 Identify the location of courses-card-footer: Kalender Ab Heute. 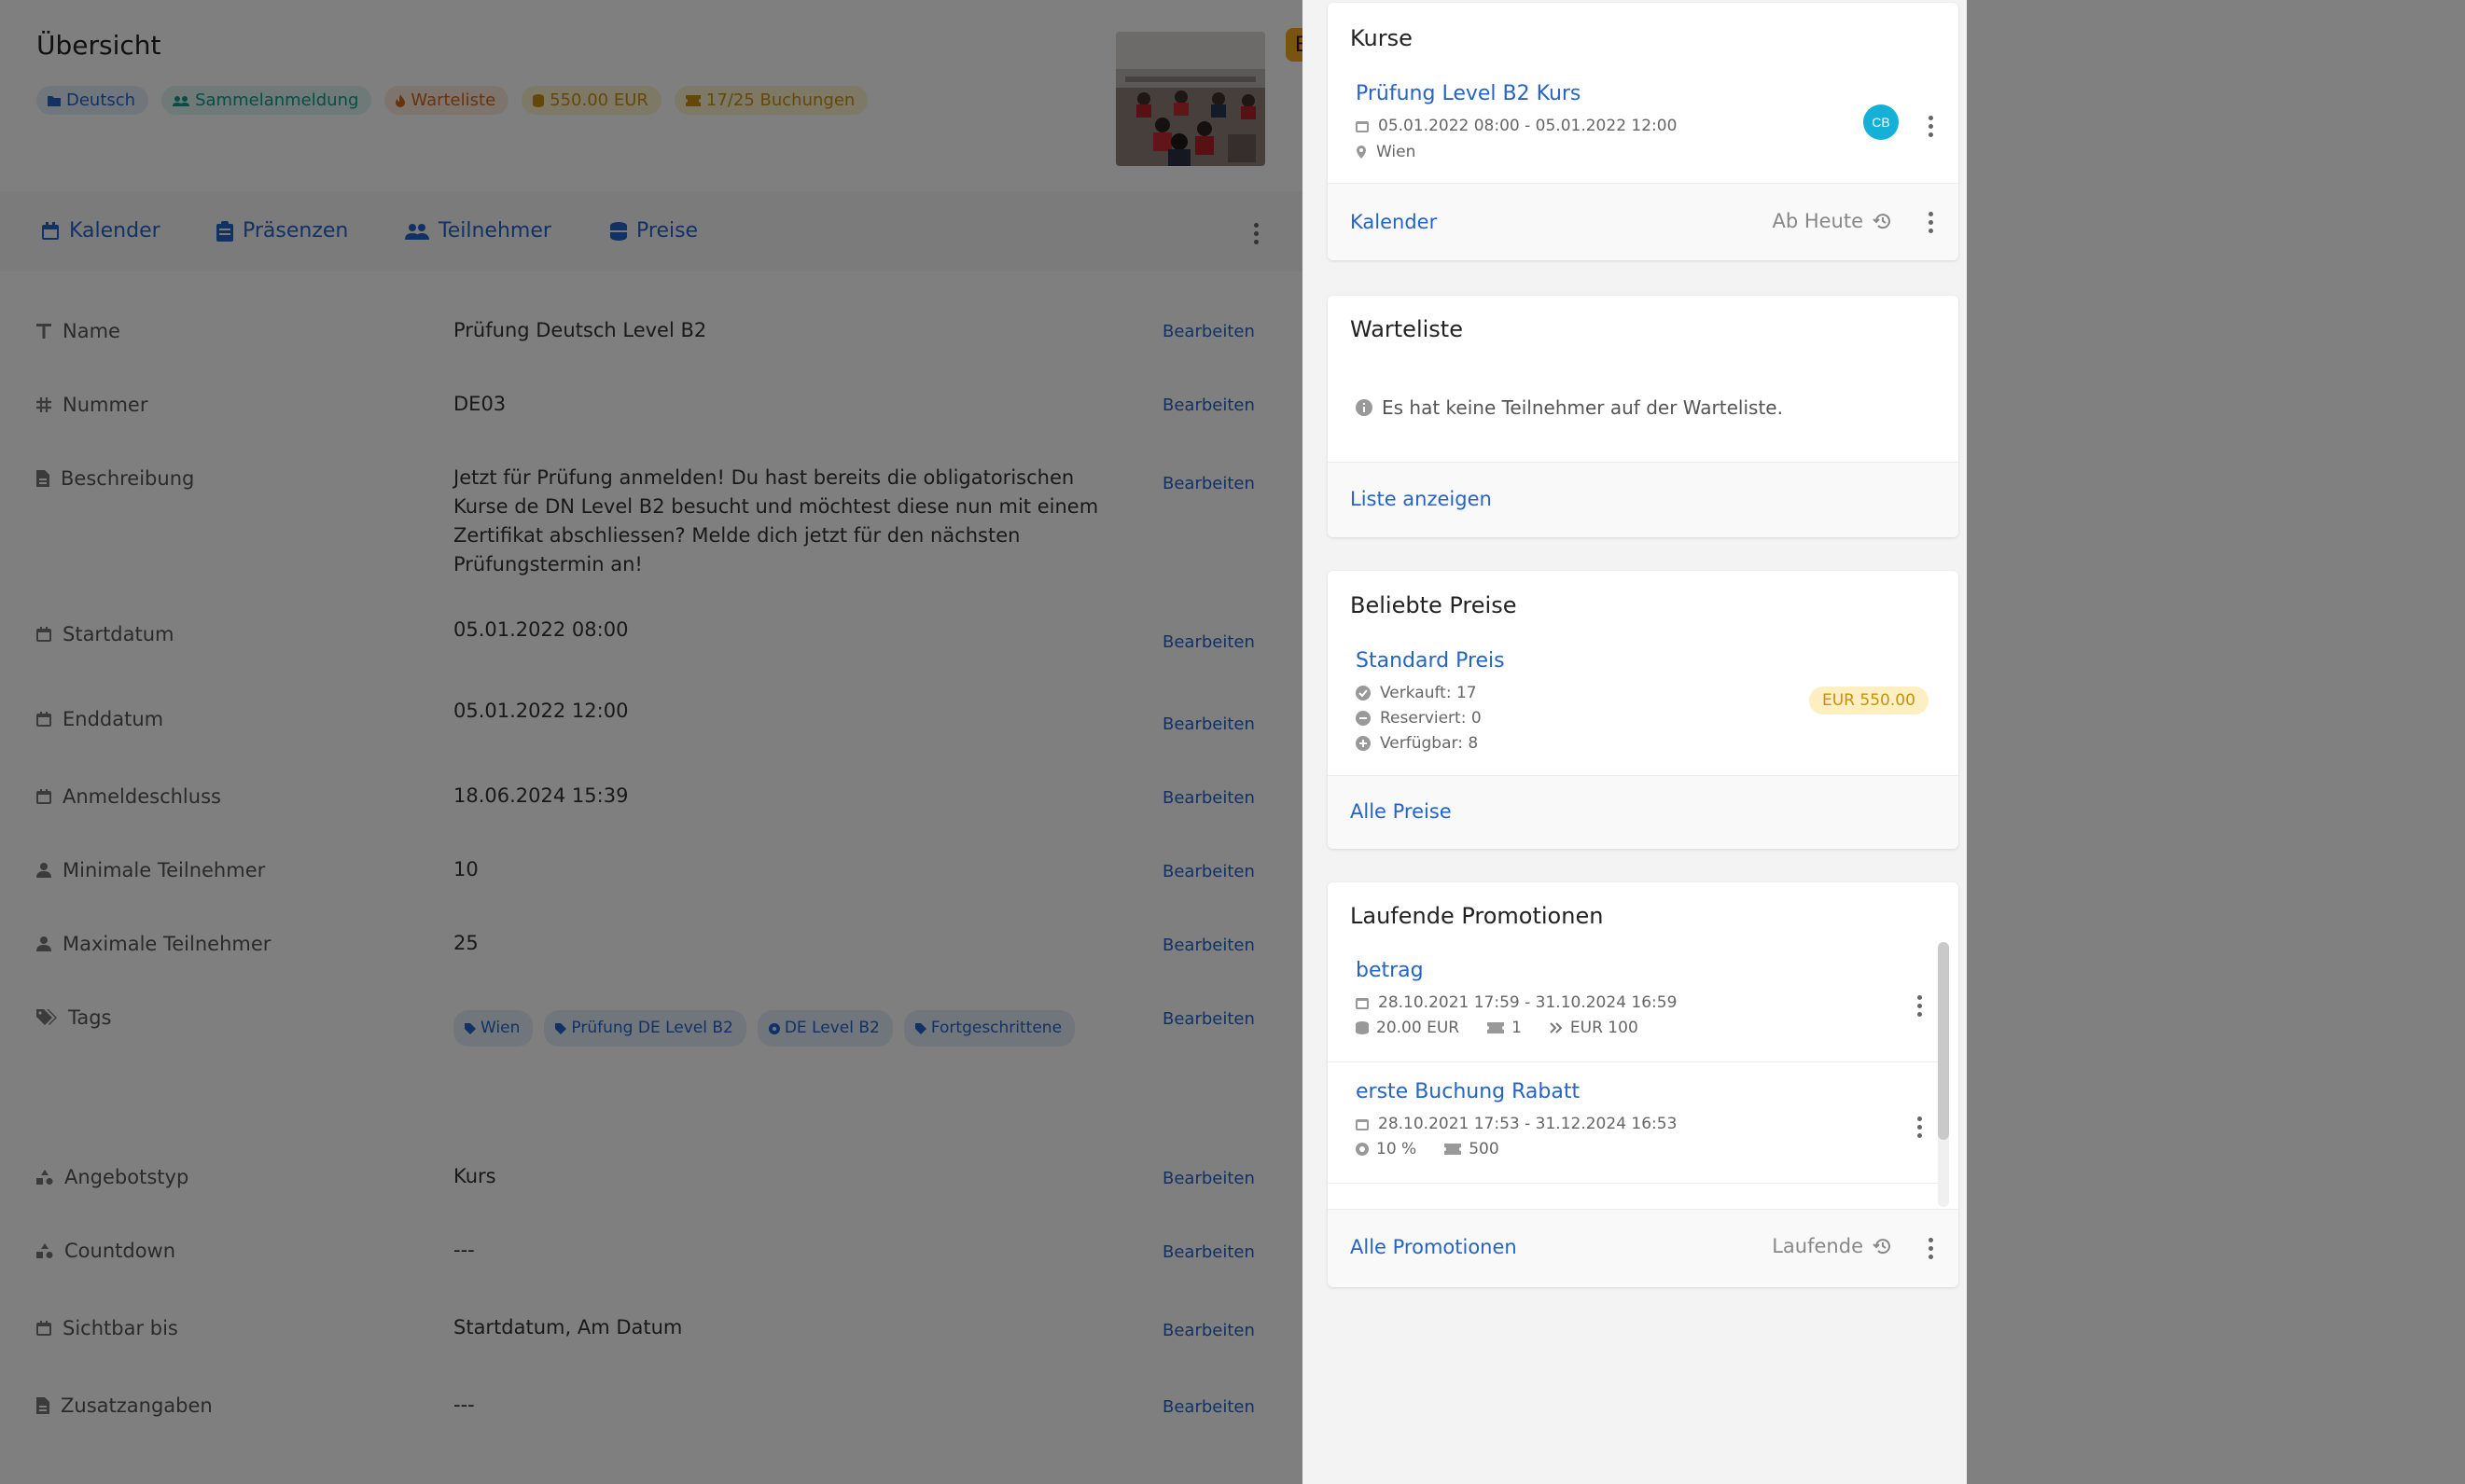
(1643, 221).